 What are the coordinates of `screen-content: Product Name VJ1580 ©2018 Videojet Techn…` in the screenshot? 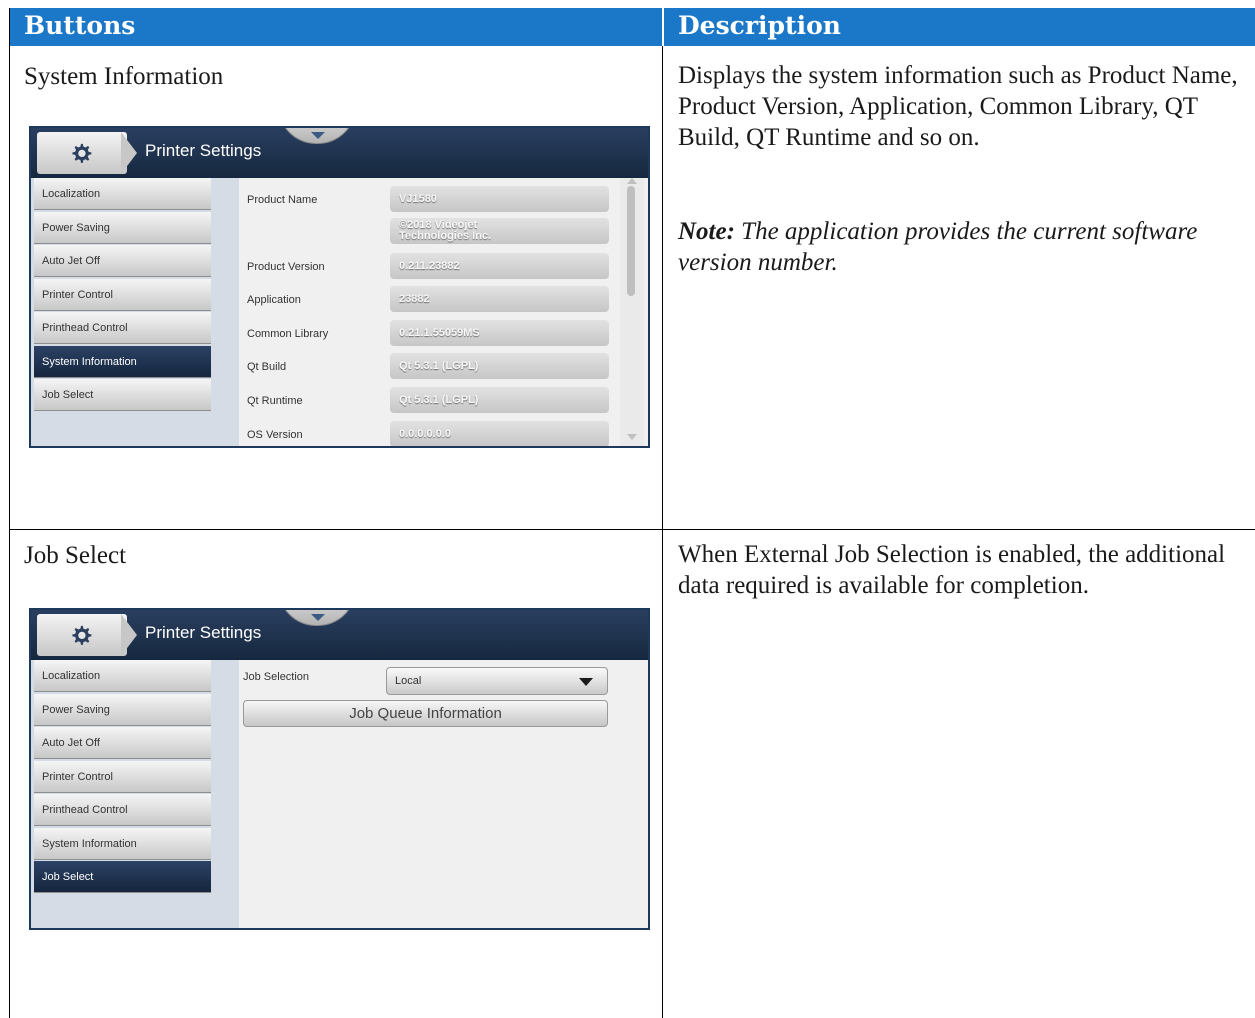 It's located at (443, 312).